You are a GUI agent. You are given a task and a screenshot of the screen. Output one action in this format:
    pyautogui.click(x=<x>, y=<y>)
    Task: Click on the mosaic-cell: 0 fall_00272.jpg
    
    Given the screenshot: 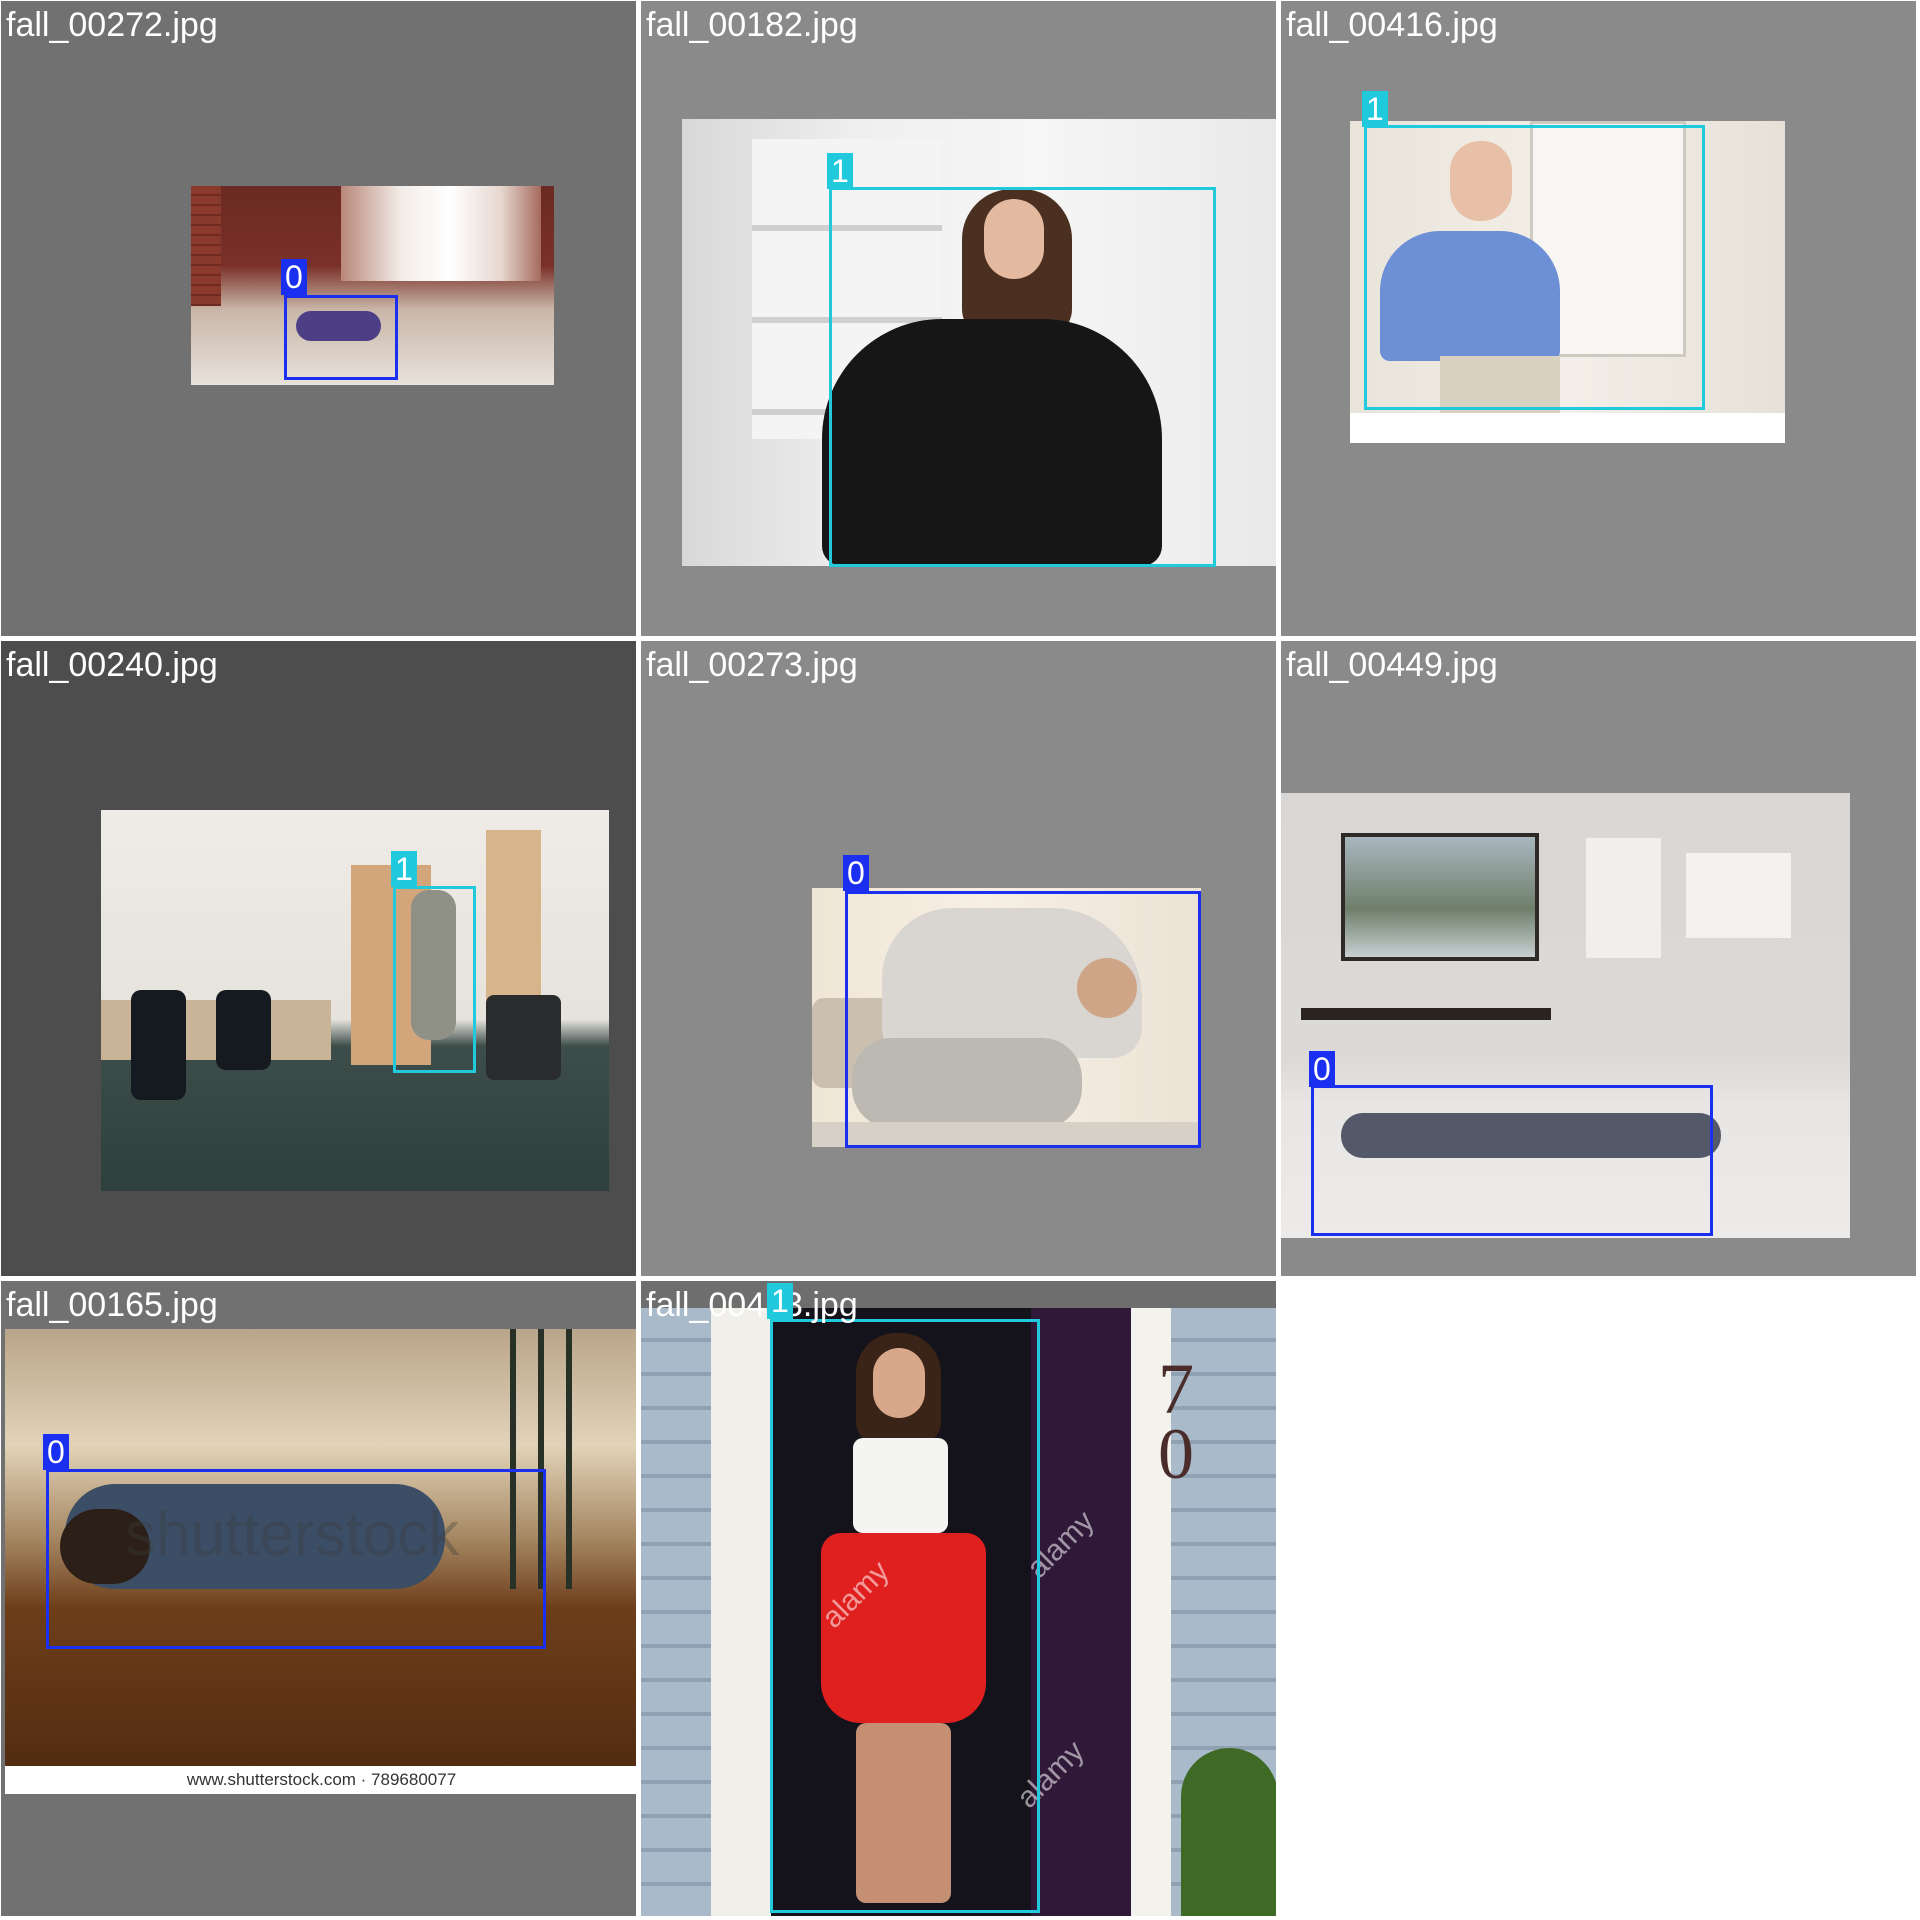 What is the action you would take?
    pyautogui.click(x=318, y=318)
    